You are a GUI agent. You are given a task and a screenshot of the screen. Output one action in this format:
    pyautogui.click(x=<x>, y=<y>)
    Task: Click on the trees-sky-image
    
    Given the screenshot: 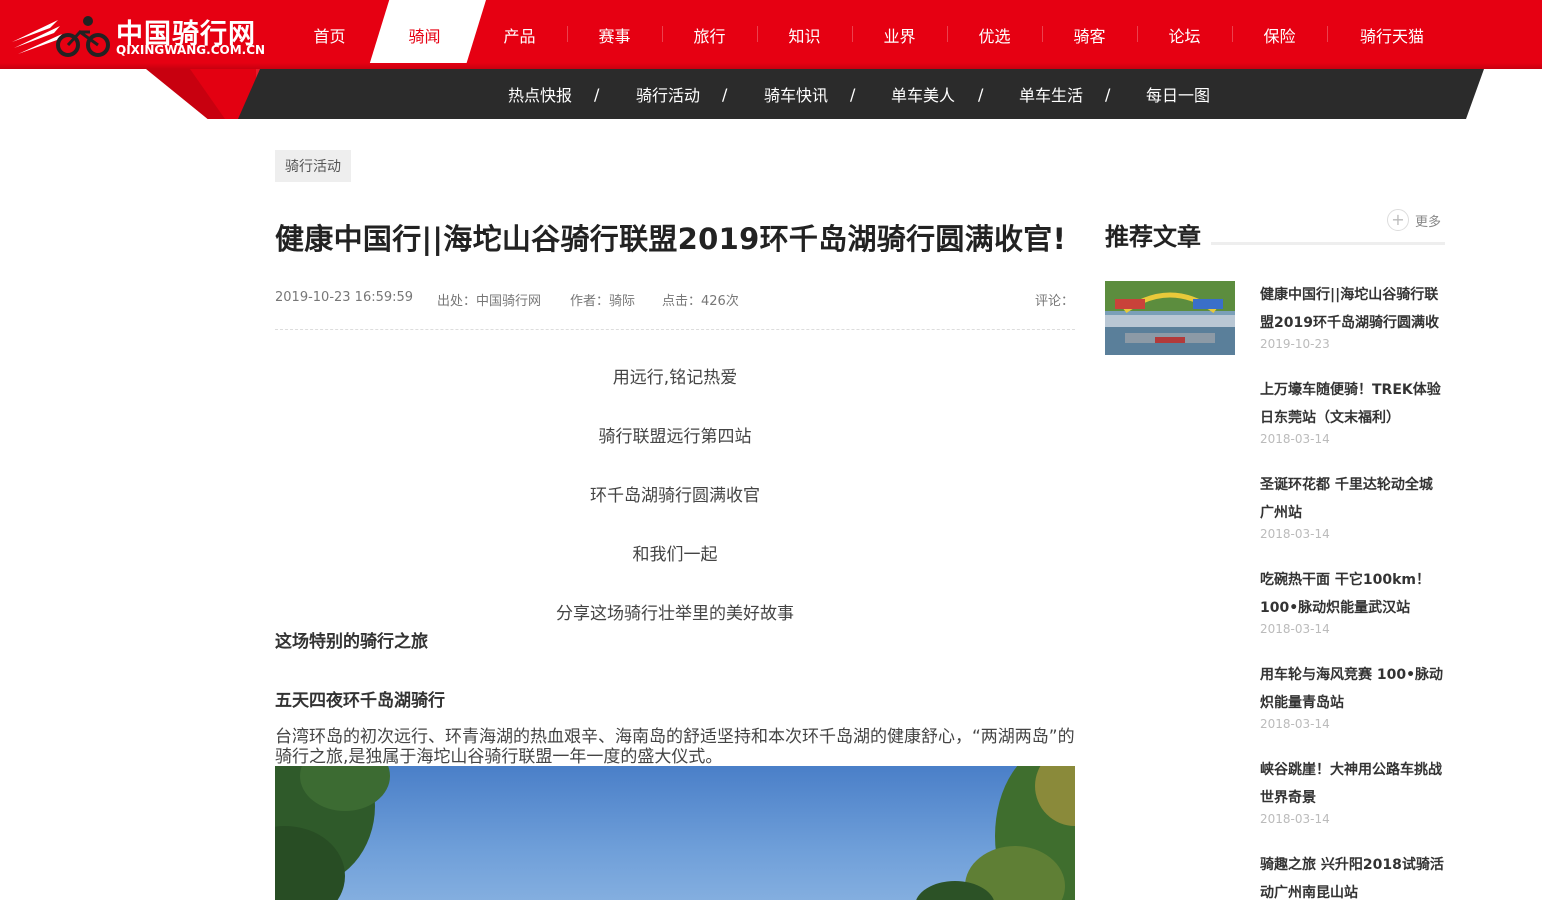 What is the action you would take?
    pyautogui.click(x=675, y=833)
    